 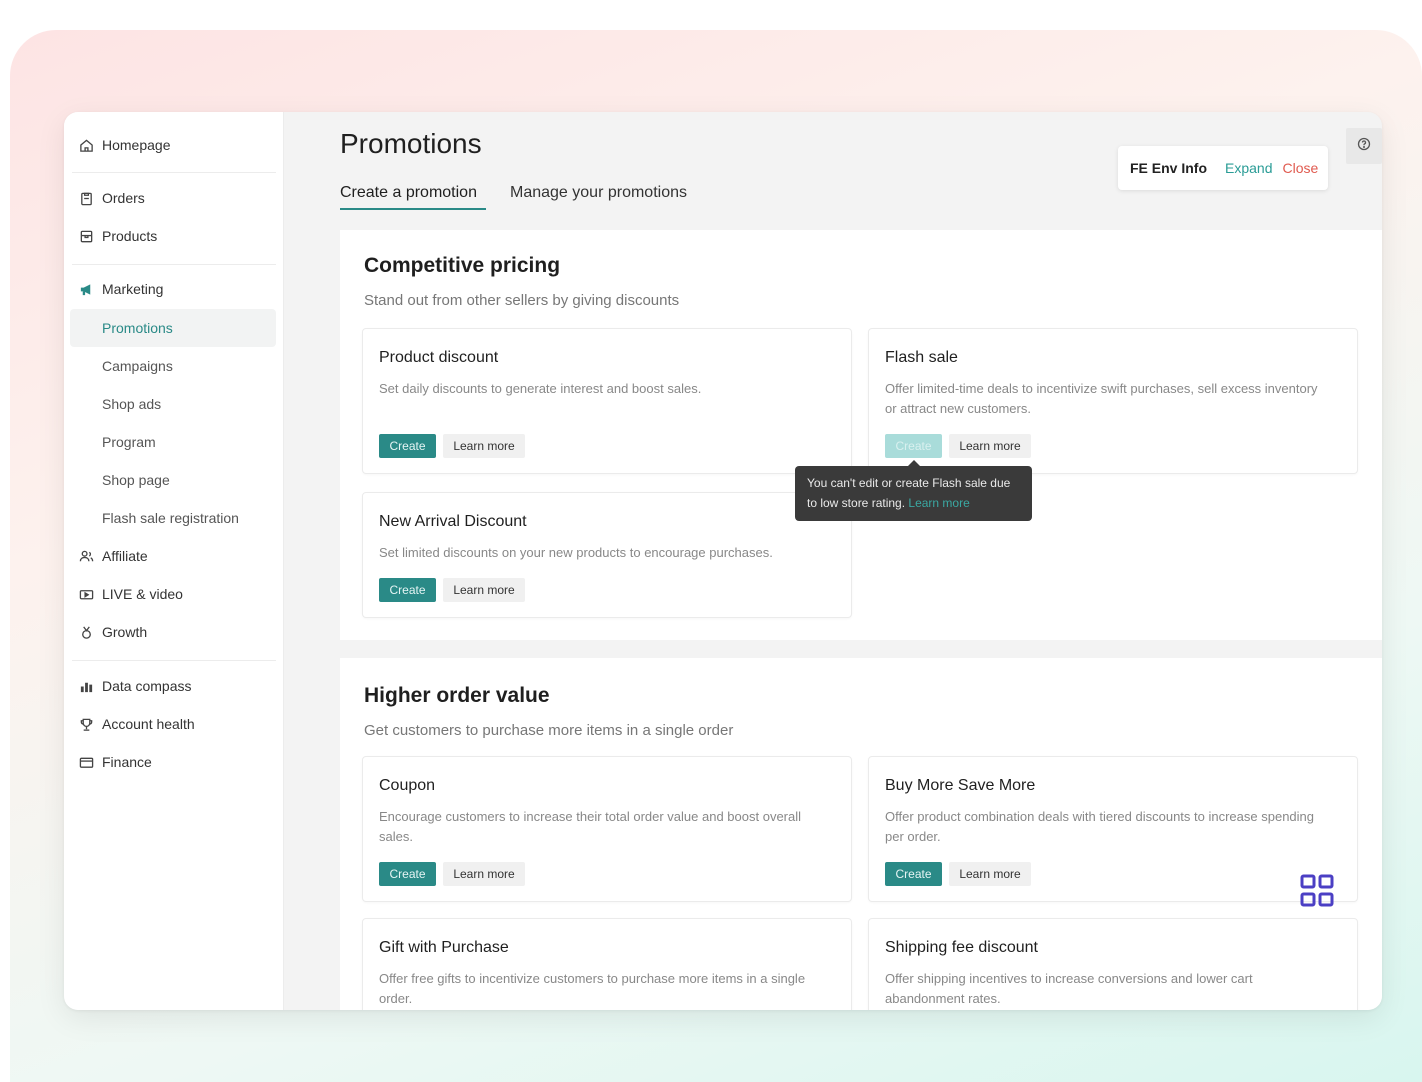 What do you see at coordinates (86, 762) in the screenshot?
I see `card-icon` at bounding box center [86, 762].